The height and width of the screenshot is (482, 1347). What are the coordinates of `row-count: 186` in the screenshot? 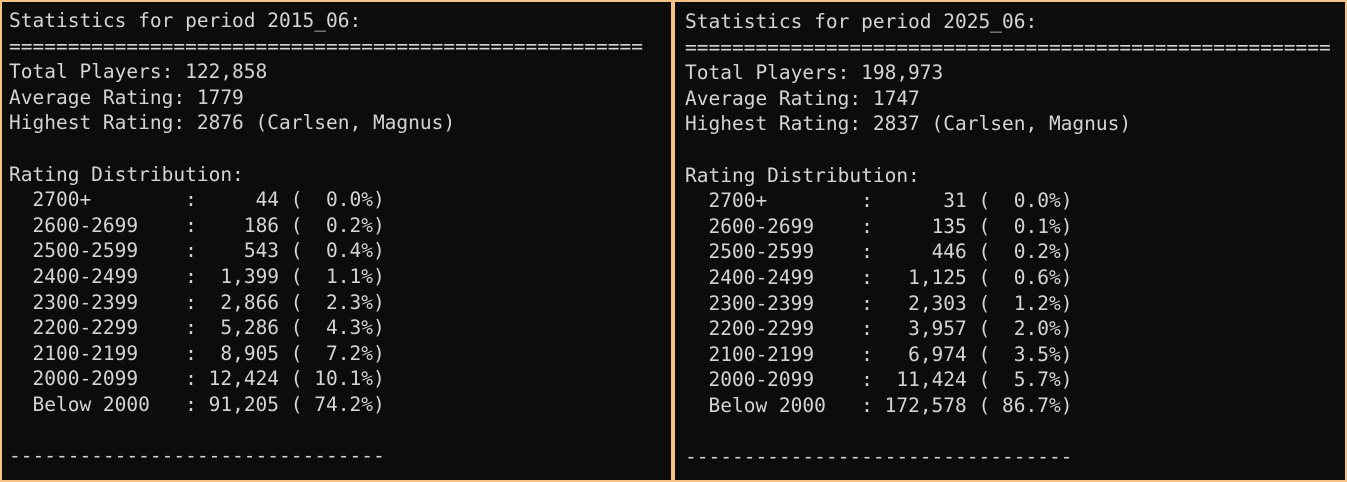 It's located at (261, 225).